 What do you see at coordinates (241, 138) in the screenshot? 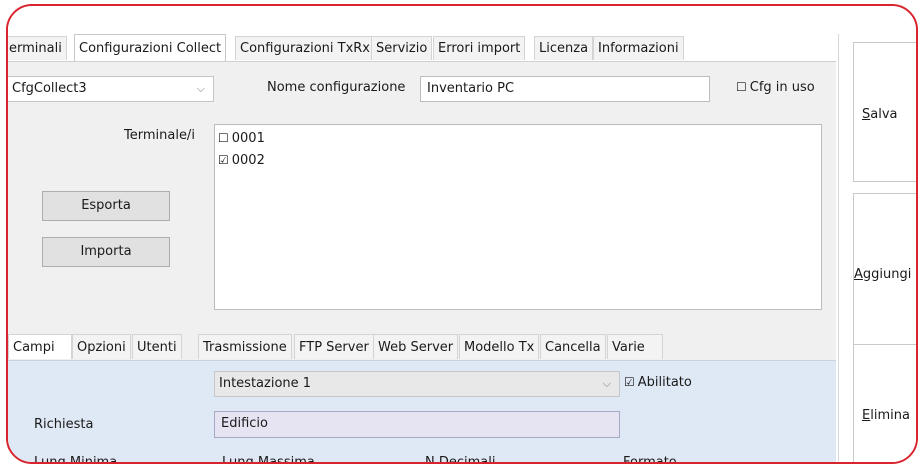
I see `list-item: ☐ 0001` at bounding box center [241, 138].